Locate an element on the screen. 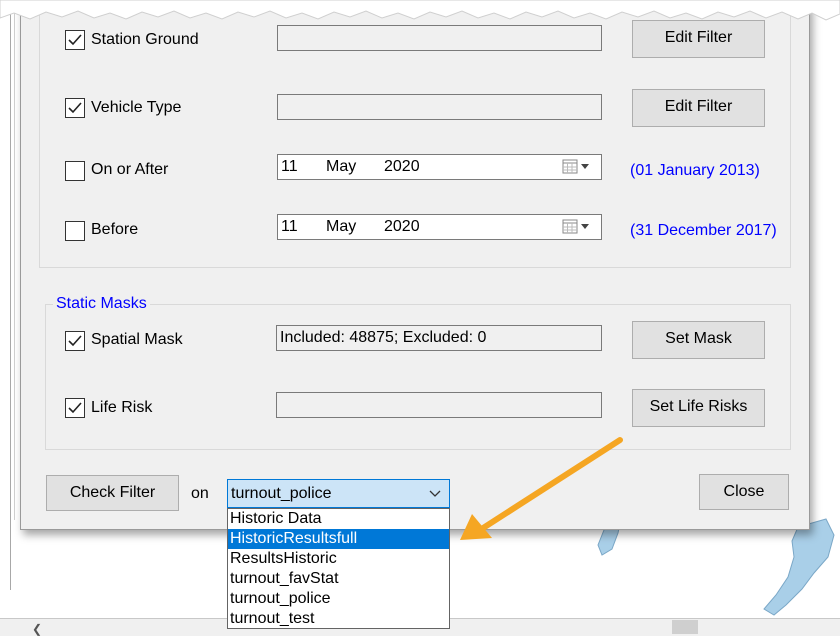 The image size is (840, 636). dropdown-option: ResultsHistoric is located at coordinates (338, 559).